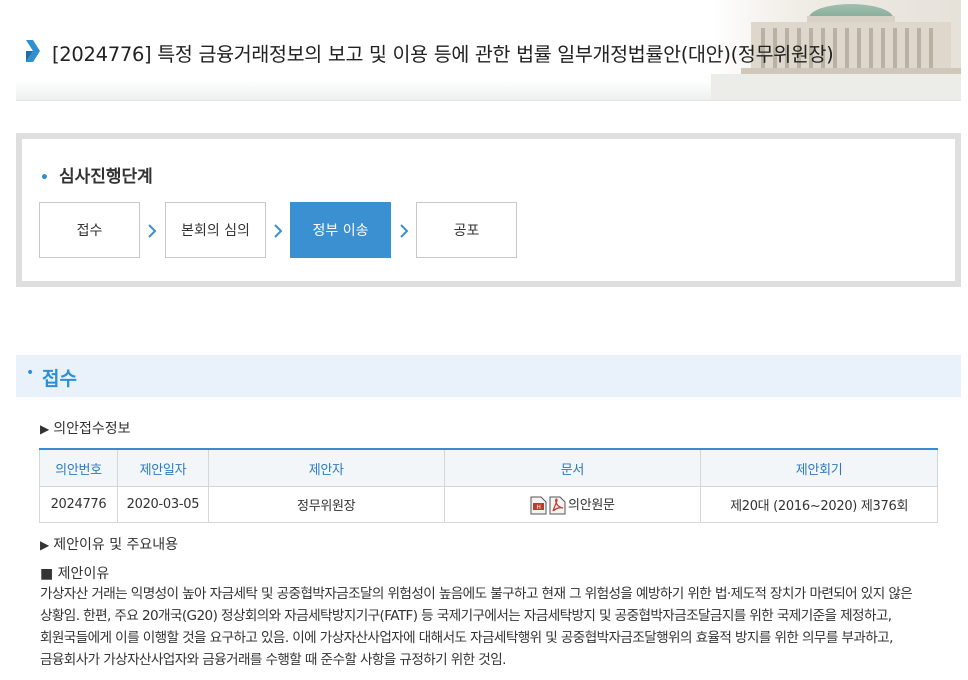  I want to click on table-header-row: 의안번호 제안일자 제안자 문서 제안회기, so click(488, 467).